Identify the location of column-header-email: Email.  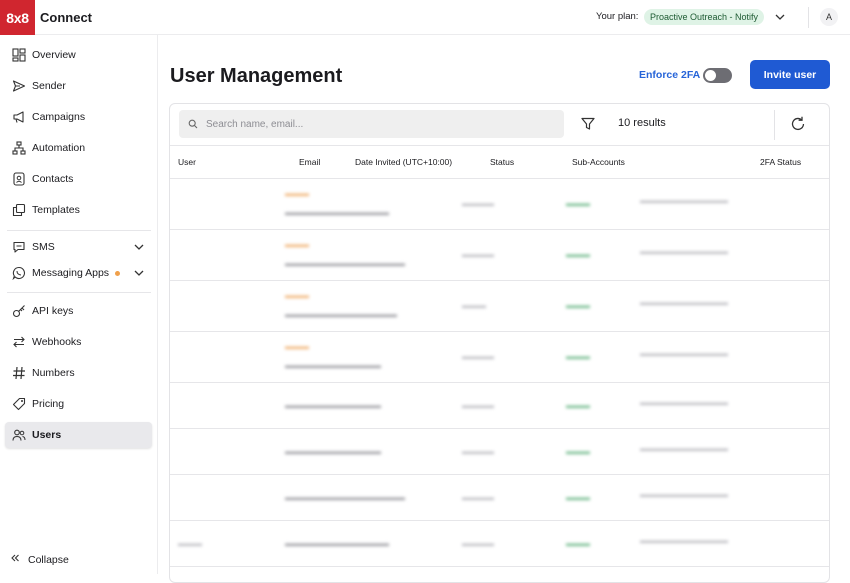
(309, 162).